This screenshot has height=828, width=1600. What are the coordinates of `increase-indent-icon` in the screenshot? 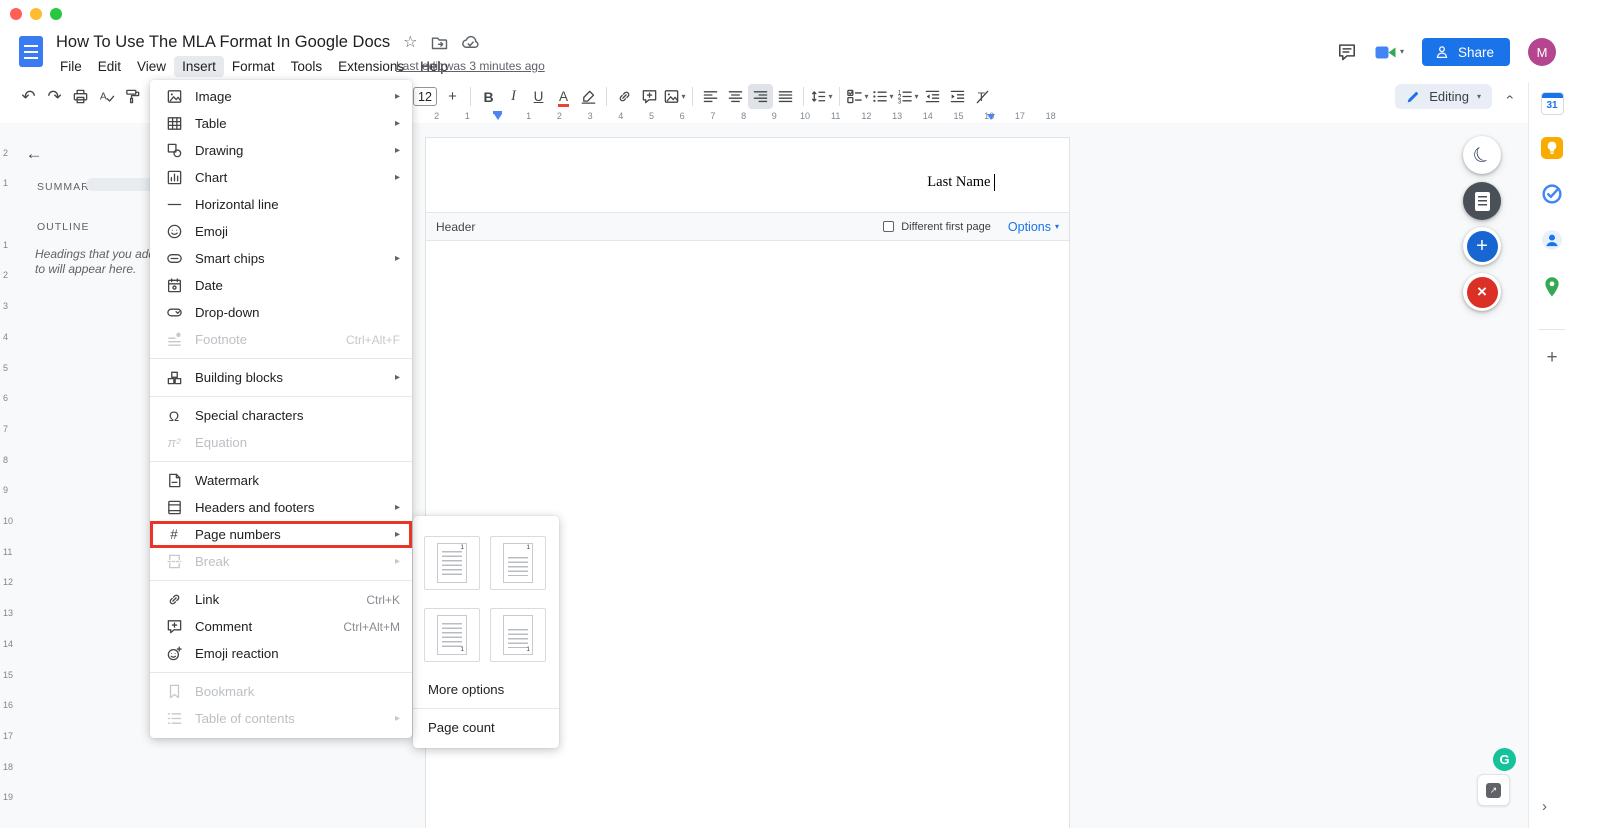 It's located at (957, 96).